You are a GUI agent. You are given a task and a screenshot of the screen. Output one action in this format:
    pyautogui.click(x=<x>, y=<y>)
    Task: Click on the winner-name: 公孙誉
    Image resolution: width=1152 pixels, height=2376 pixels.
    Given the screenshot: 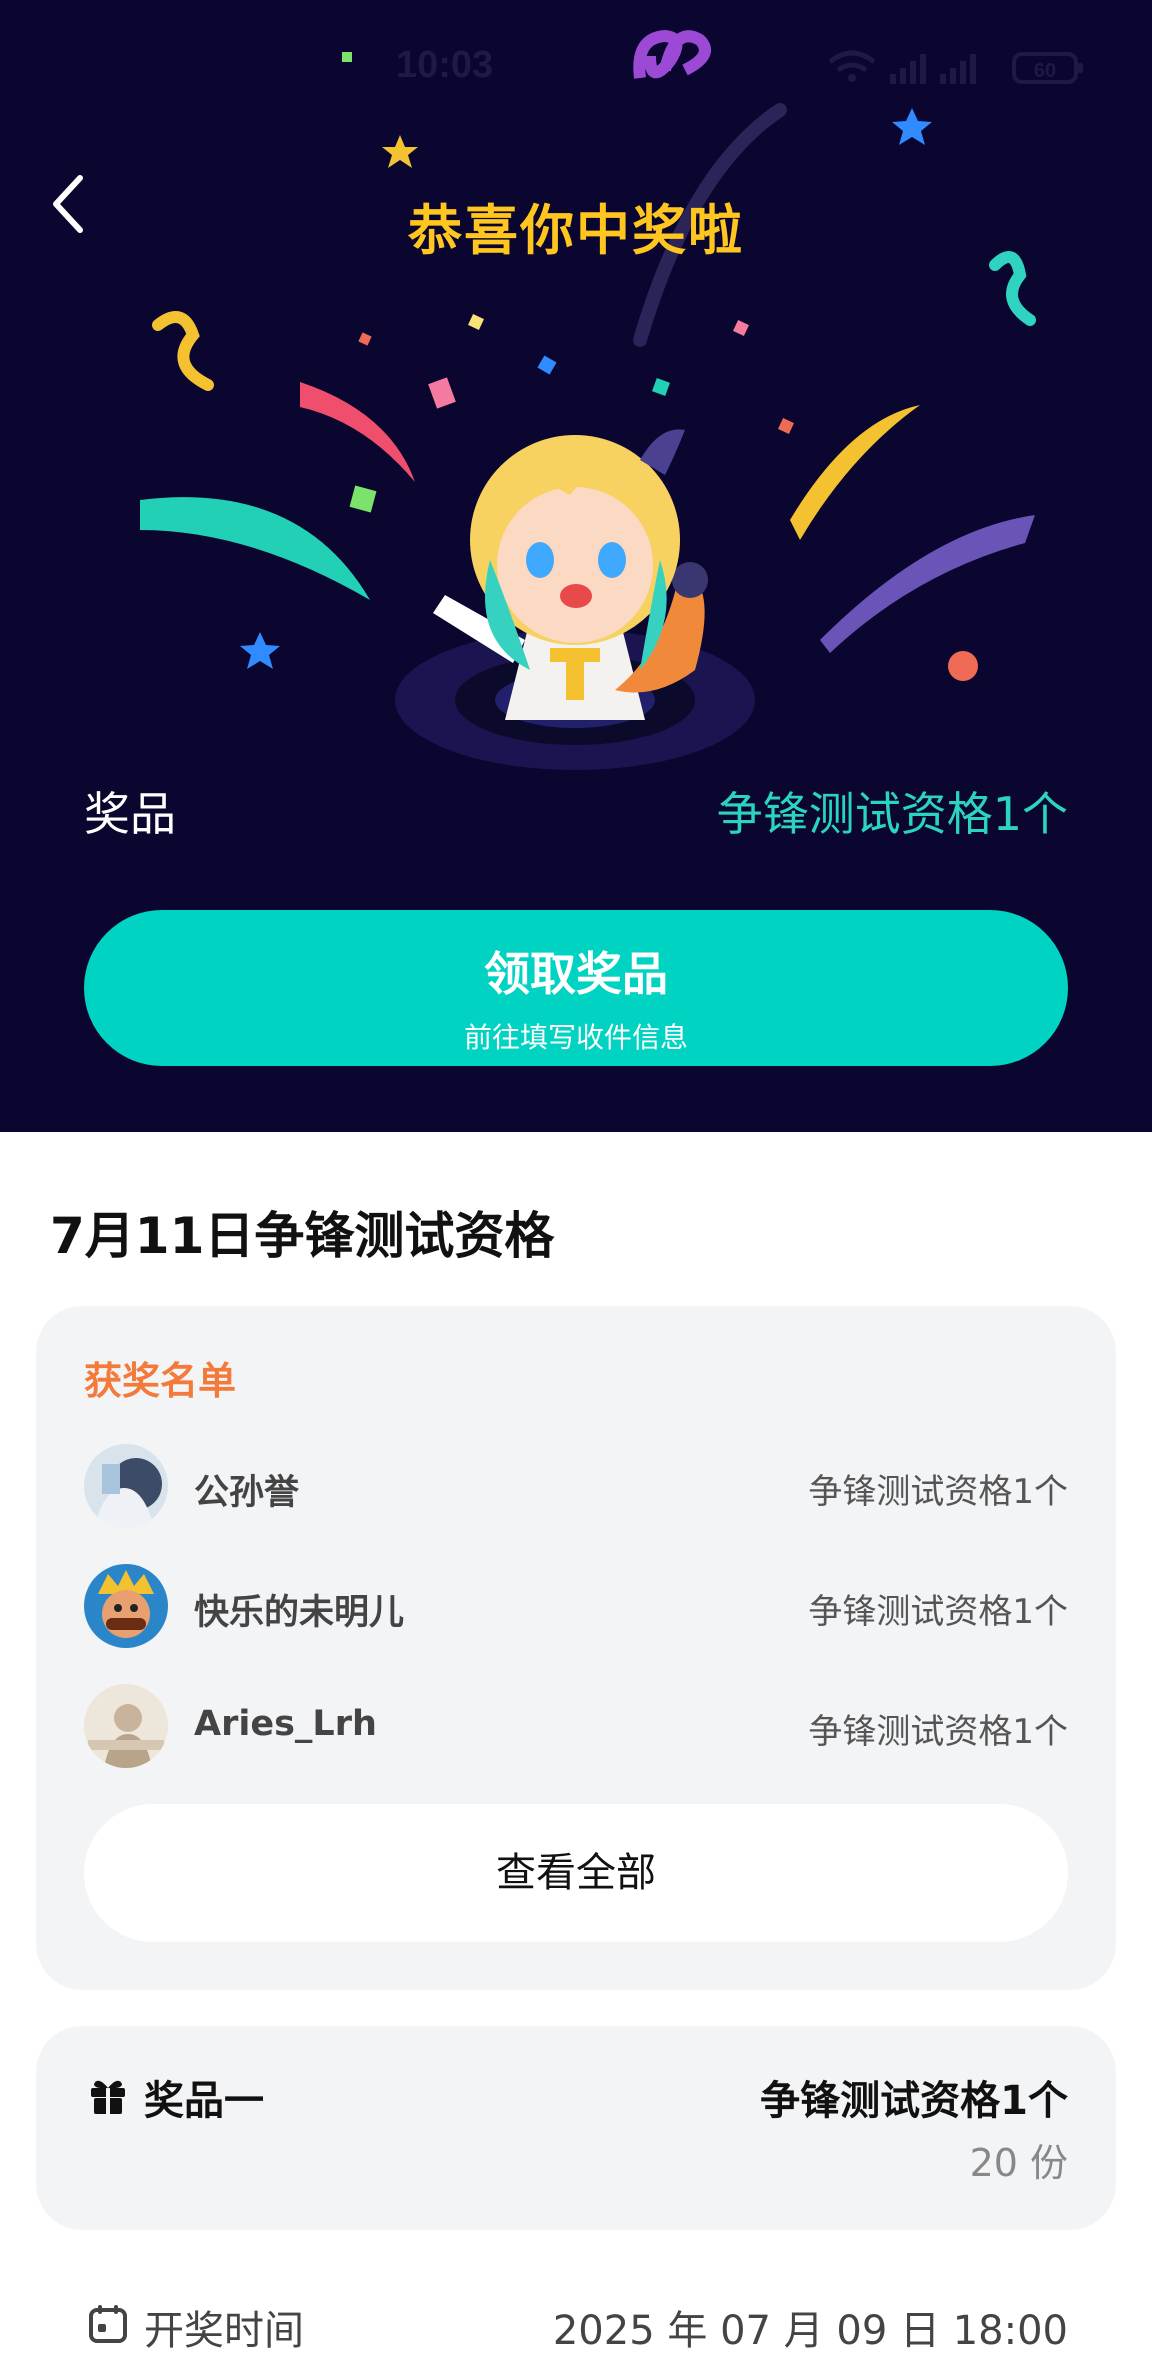 What is the action you would take?
    pyautogui.click(x=247, y=1493)
    